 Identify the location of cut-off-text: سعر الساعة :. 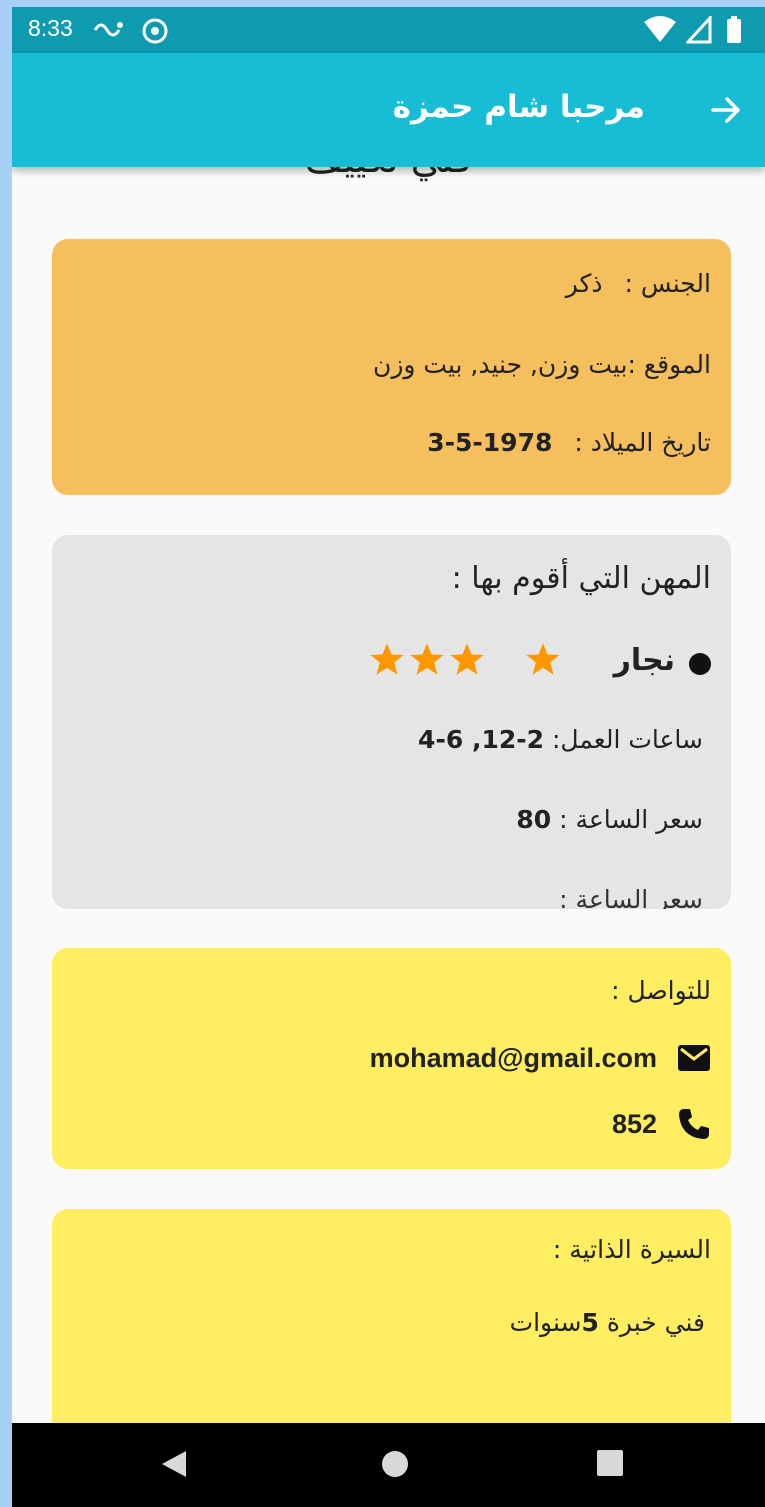
(631, 897).